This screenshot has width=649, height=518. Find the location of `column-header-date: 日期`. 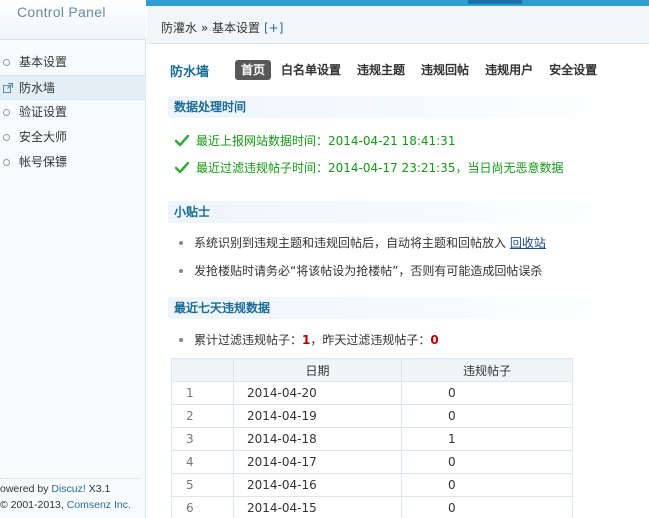

column-header-date: 日期 is located at coordinates (317, 370).